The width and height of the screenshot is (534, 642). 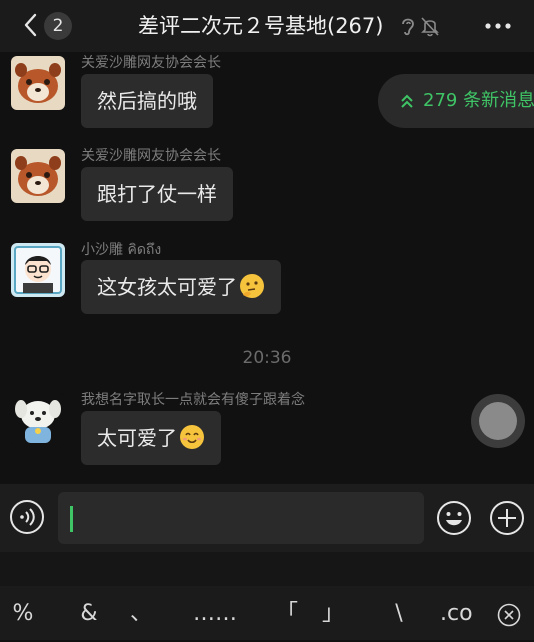 What do you see at coordinates (38, 420) in the screenshot?
I see `white-dog-avatar` at bounding box center [38, 420].